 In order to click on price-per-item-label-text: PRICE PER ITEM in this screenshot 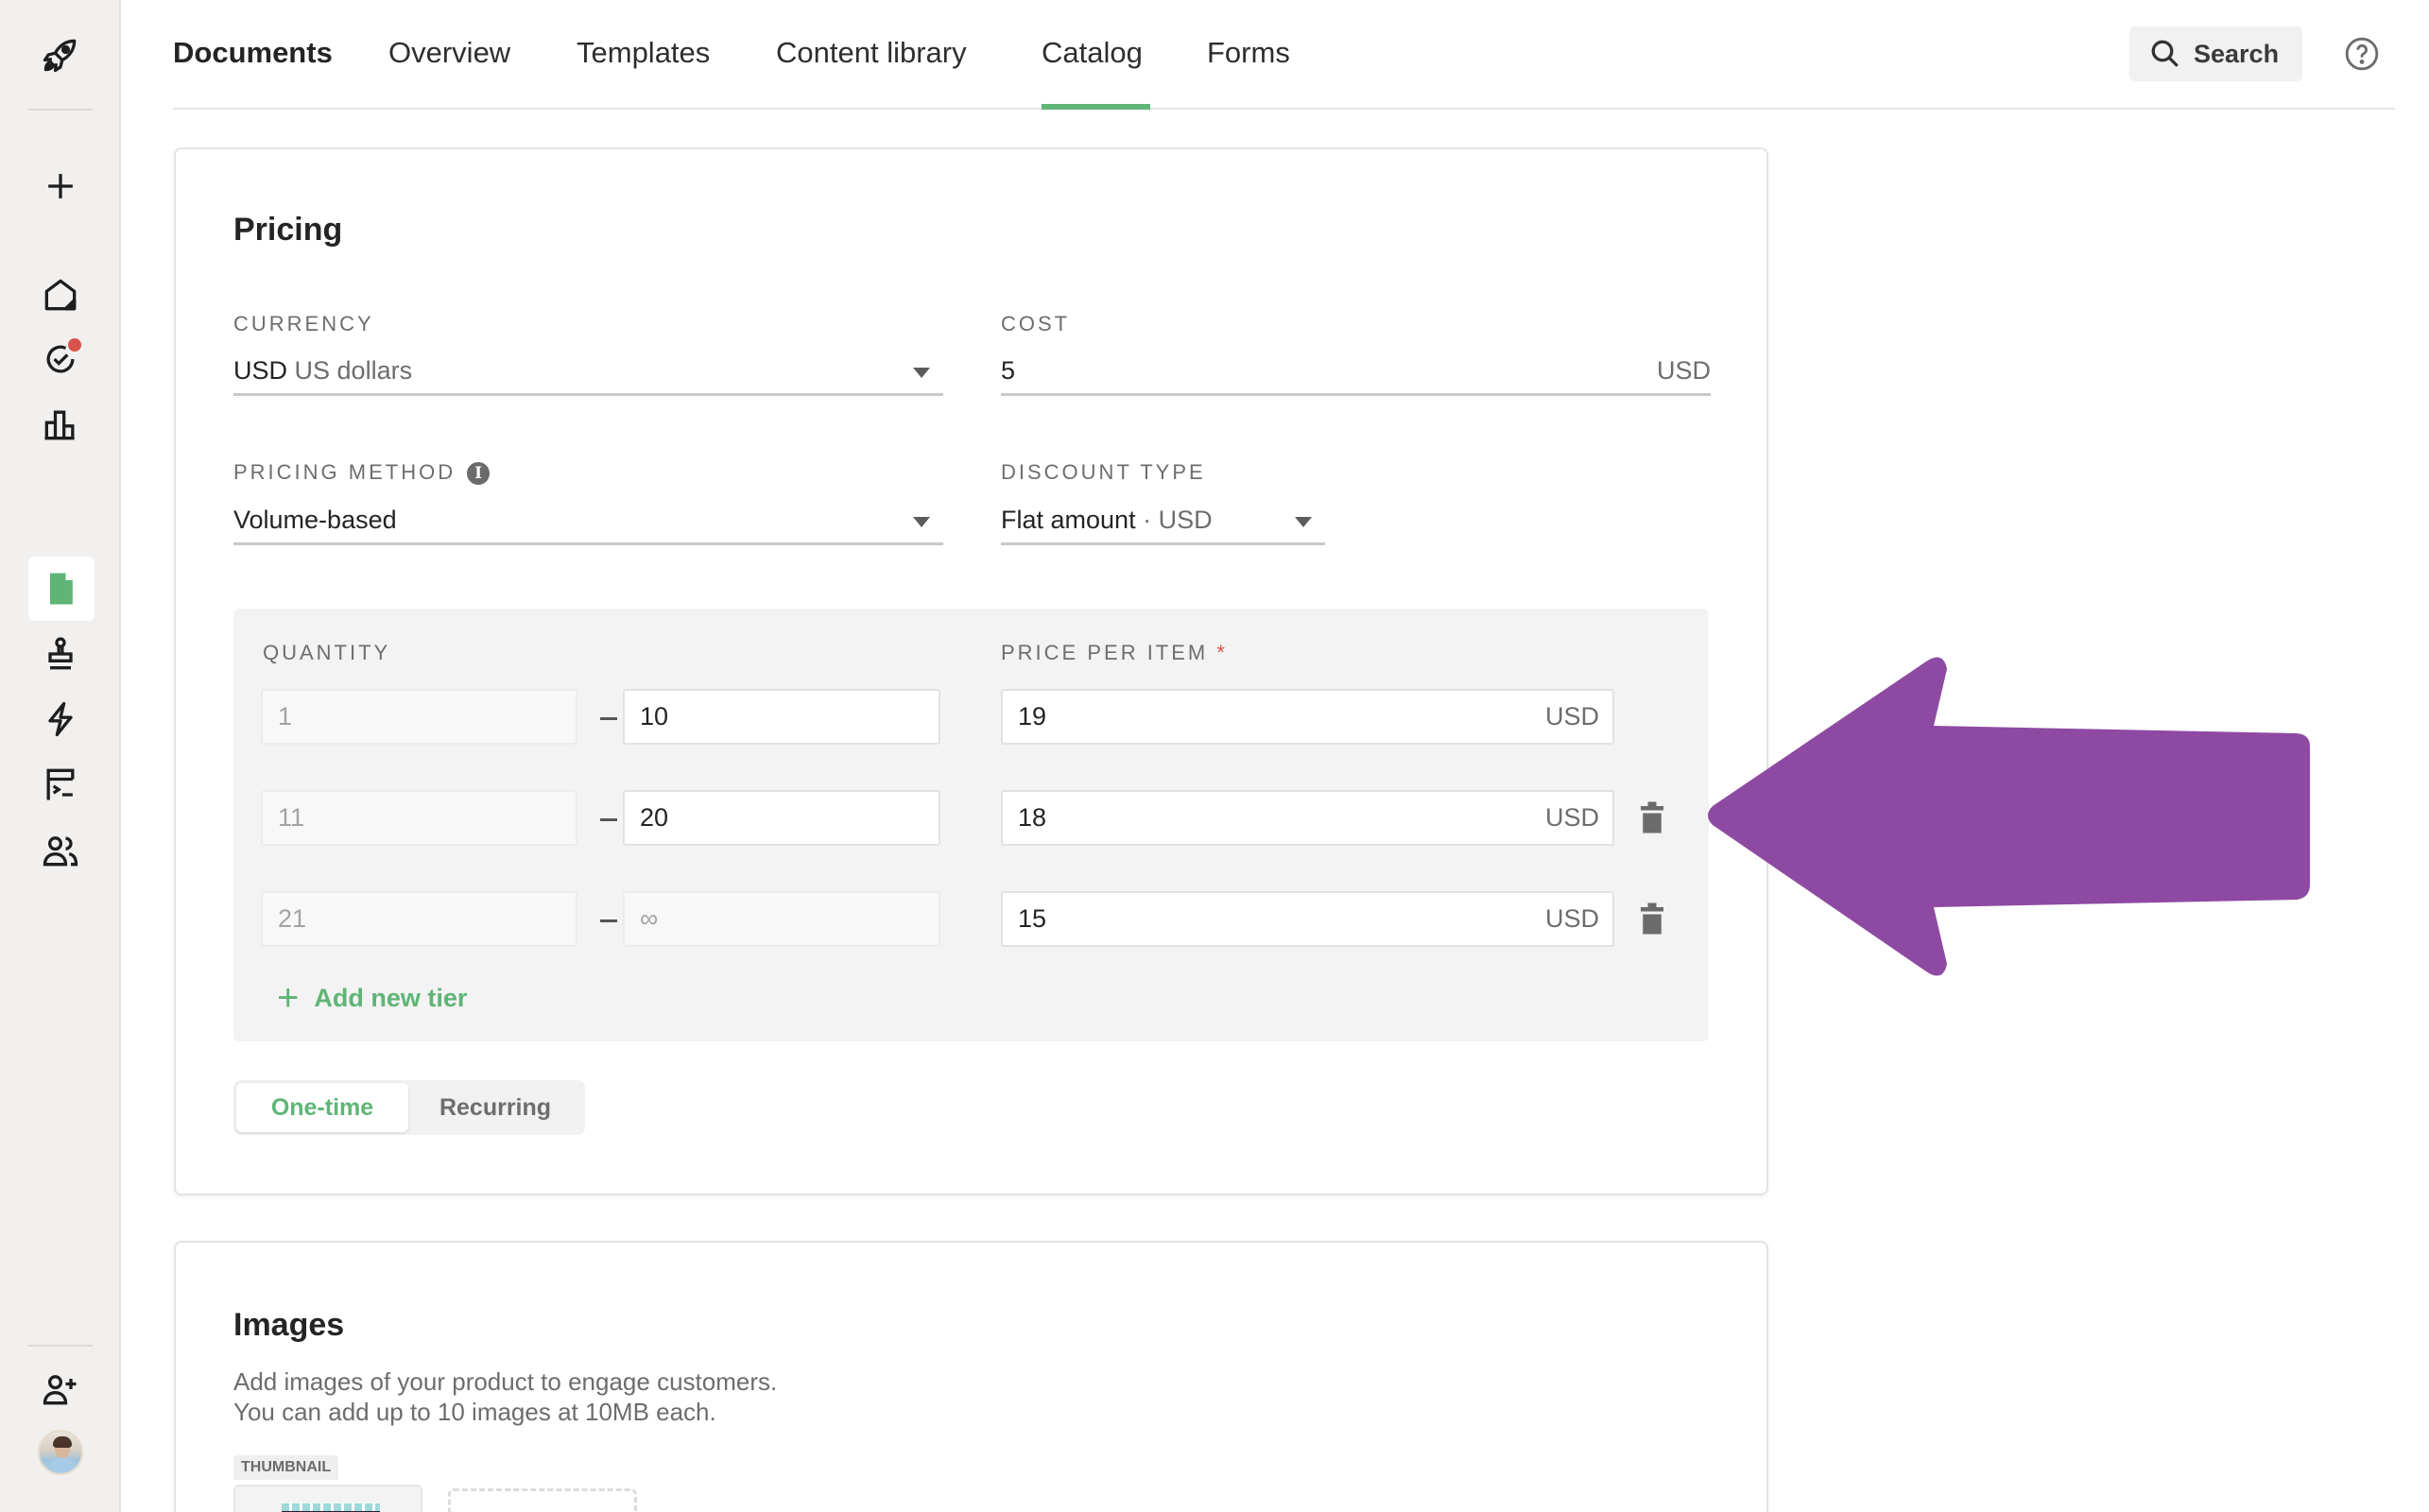, I will do `click(1105, 652)`.